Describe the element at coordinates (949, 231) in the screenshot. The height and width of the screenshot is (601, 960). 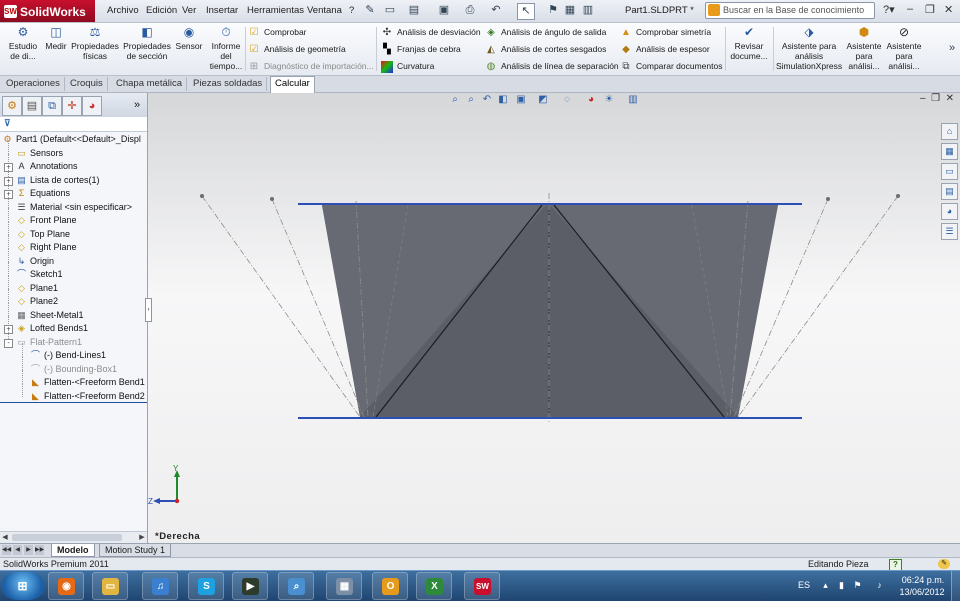
I see `custom-properties-icon: ☰` at that location.